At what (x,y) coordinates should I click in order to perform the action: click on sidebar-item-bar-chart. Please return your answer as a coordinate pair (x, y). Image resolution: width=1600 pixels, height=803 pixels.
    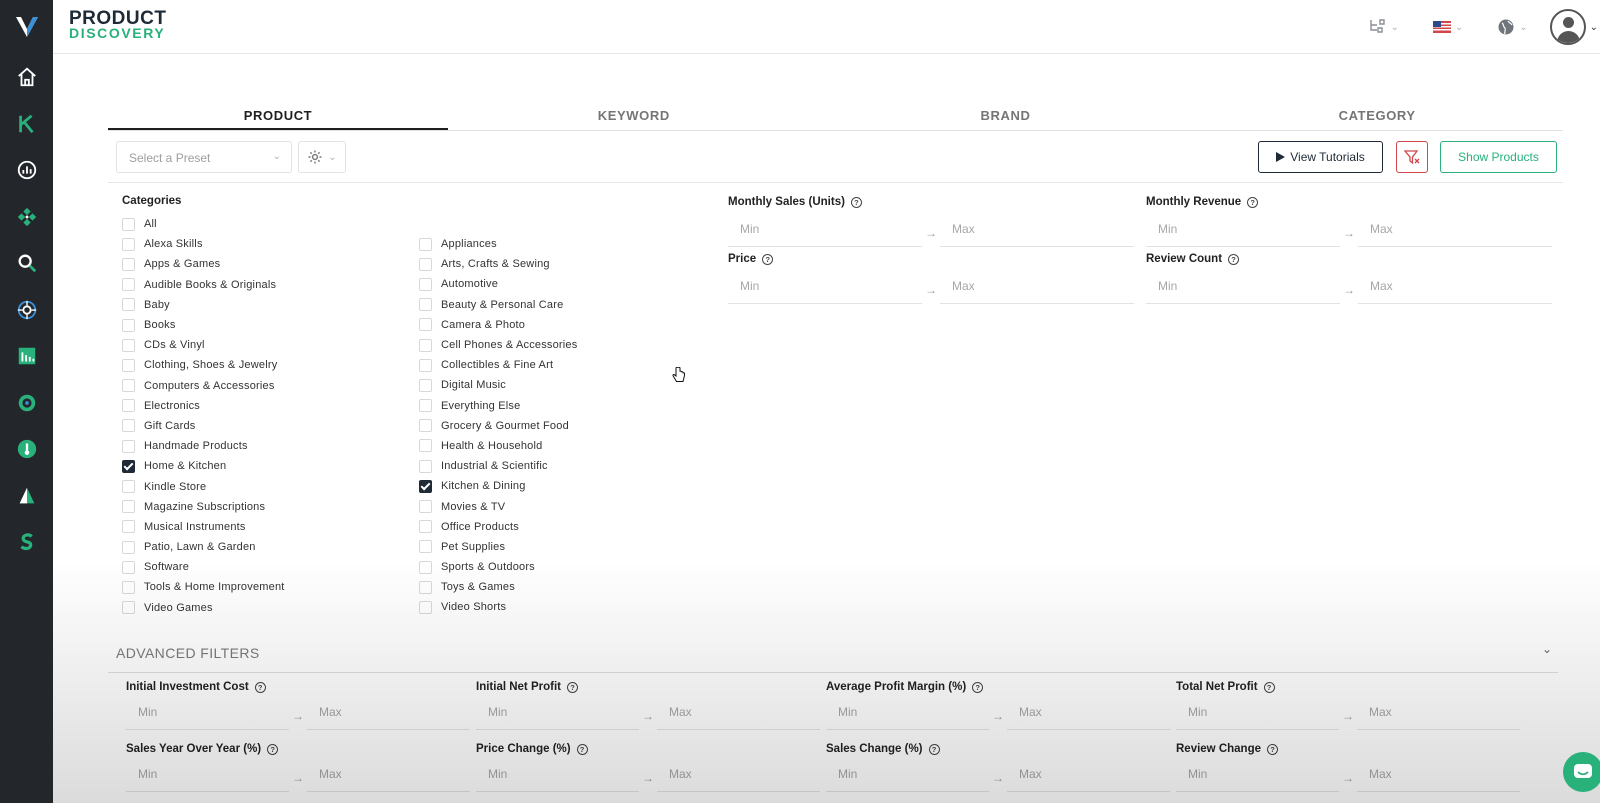
    Looking at the image, I should click on (26, 356).